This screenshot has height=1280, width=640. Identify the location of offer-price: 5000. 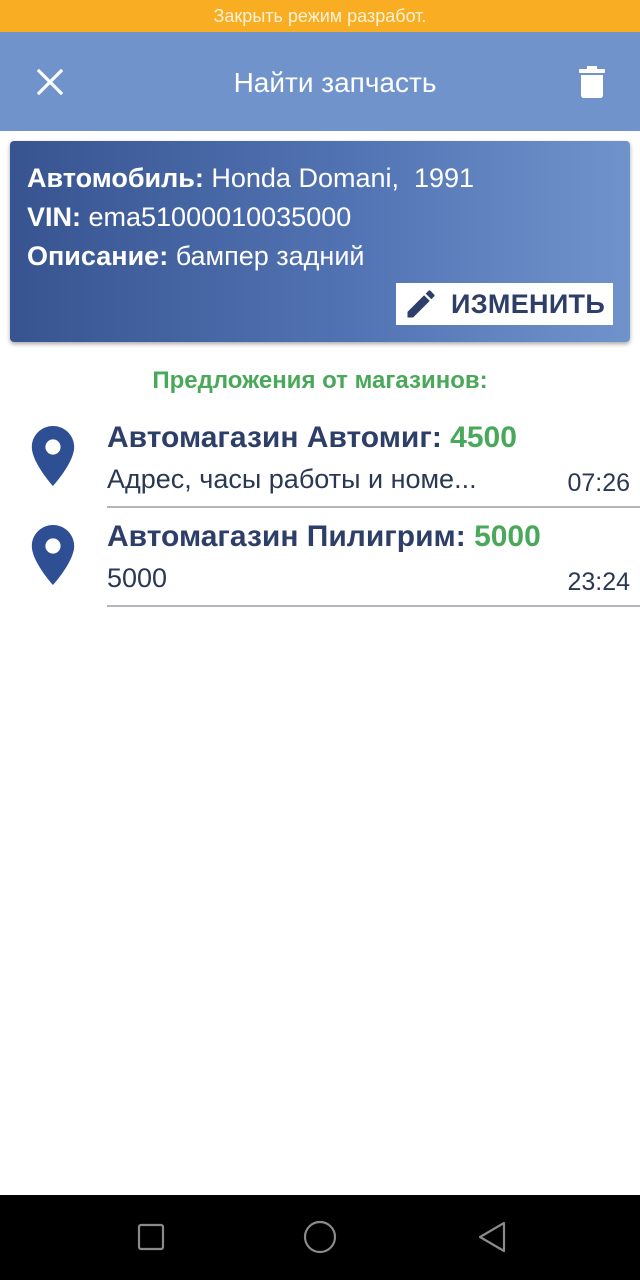
(507, 536).